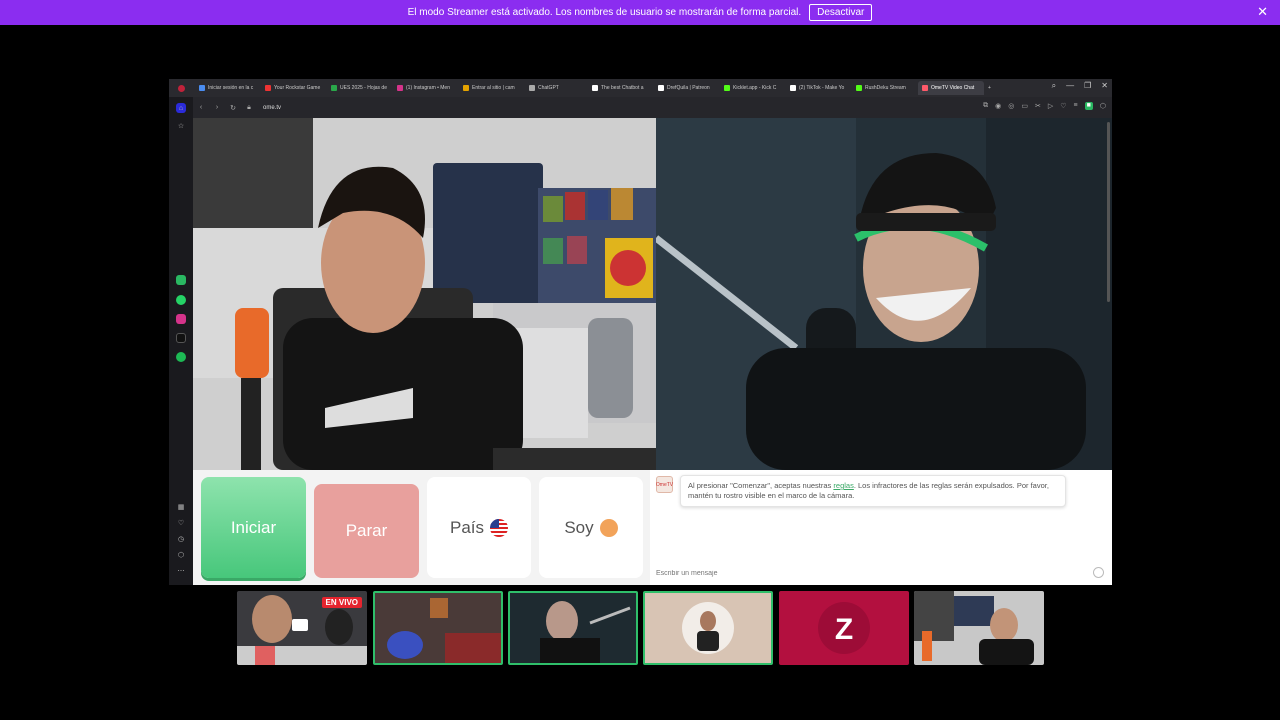 The width and height of the screenshot is (1280, 720). I want to click on close-window-icon: ✕, so click(1104, 86).